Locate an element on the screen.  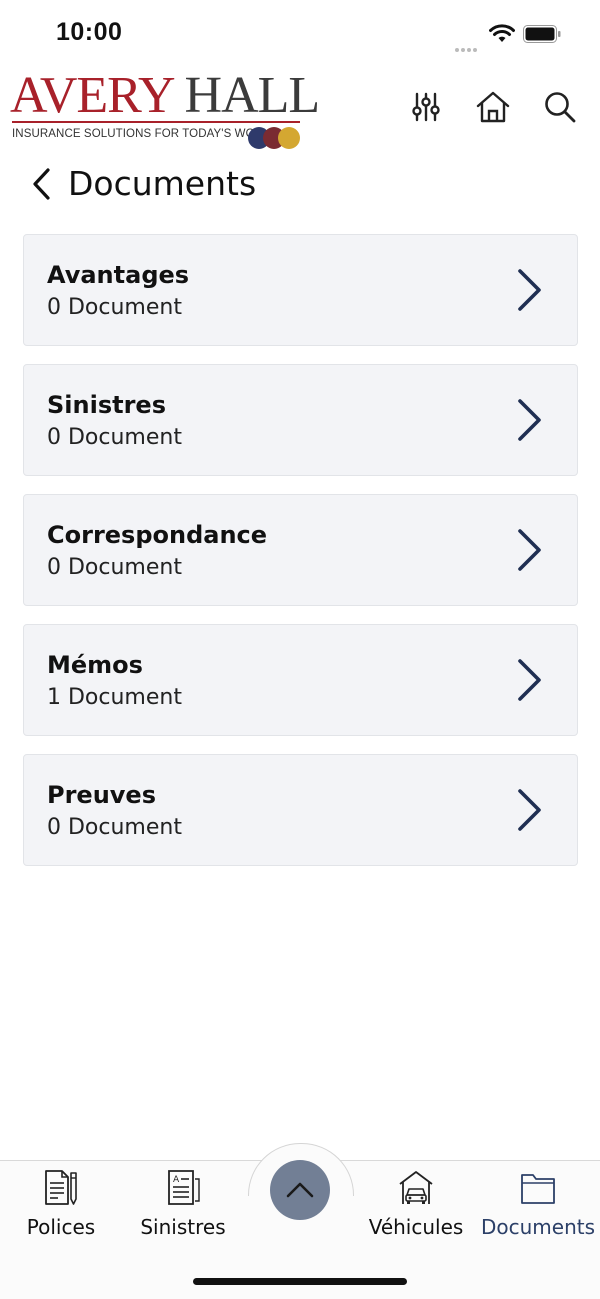
chevron-left-icon is located at coordinates (41, 184).